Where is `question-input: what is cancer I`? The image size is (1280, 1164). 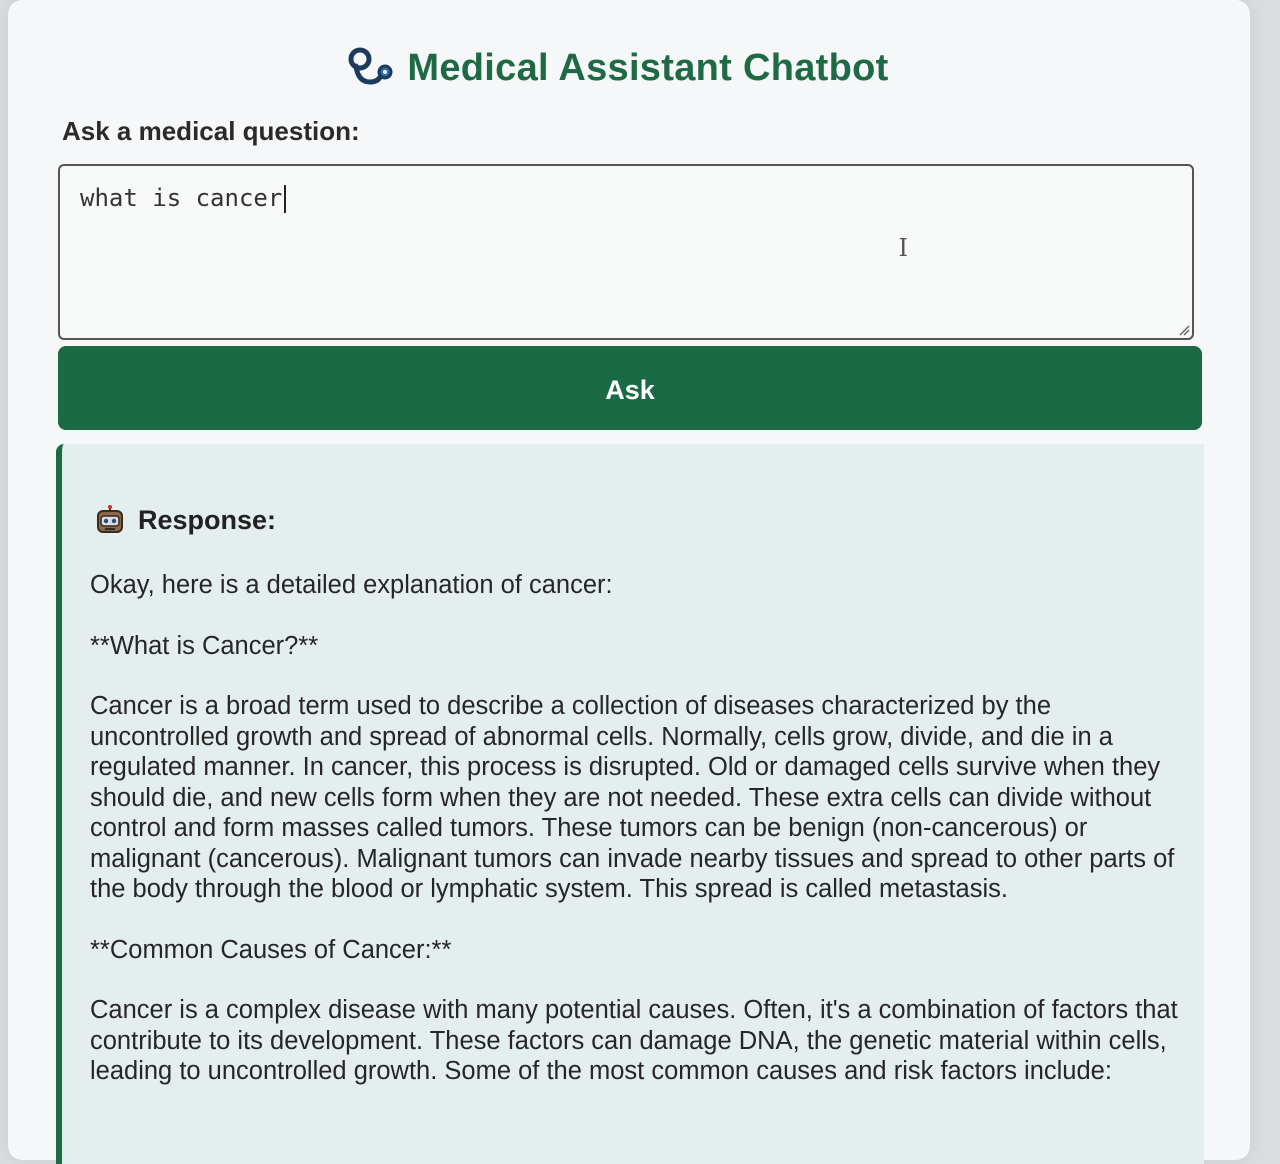 question-input: what is cancer I is located at coordinates (626, 252).